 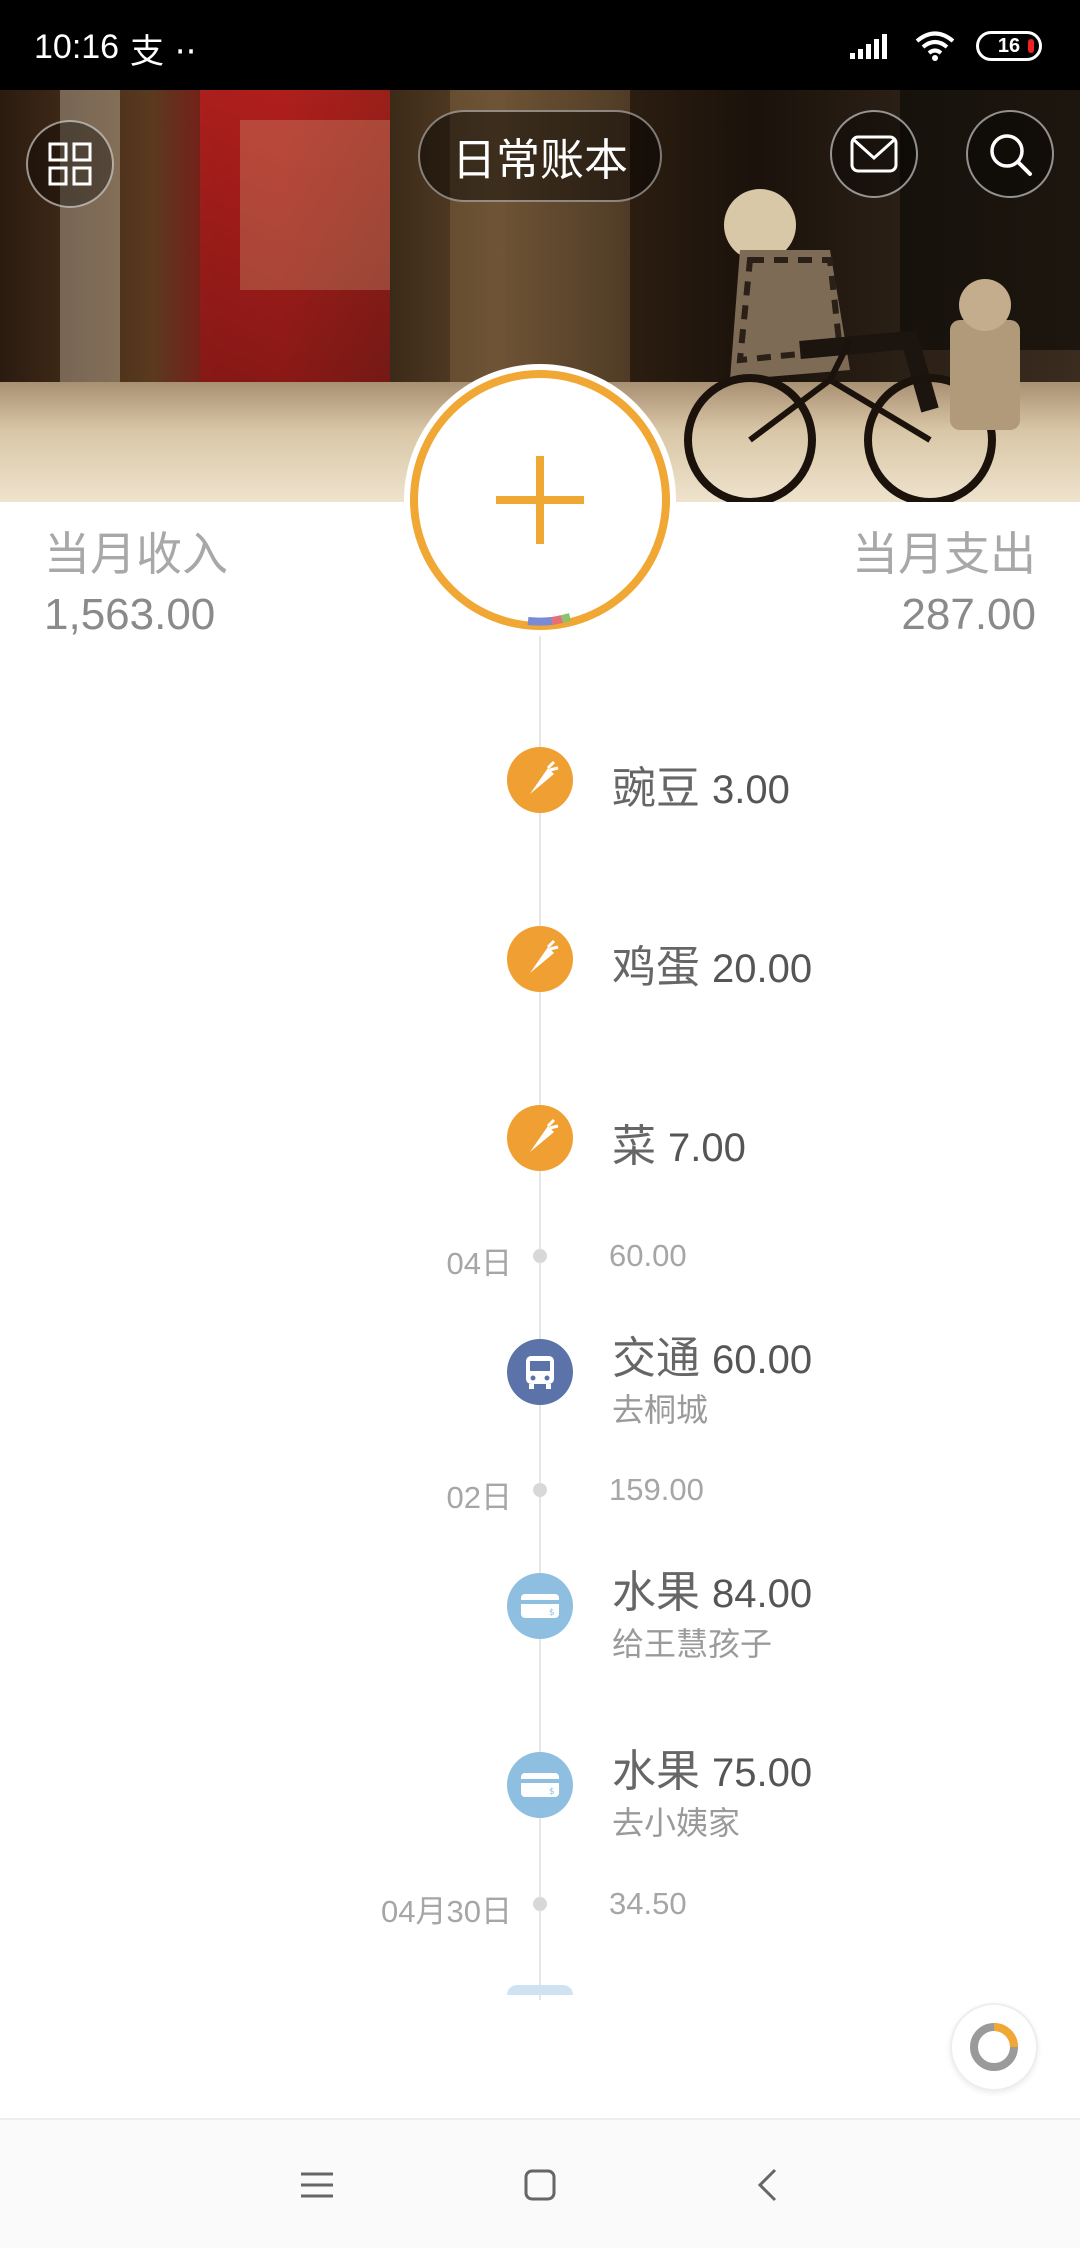 I want to click on home-button, so click(x=540, y=2185).